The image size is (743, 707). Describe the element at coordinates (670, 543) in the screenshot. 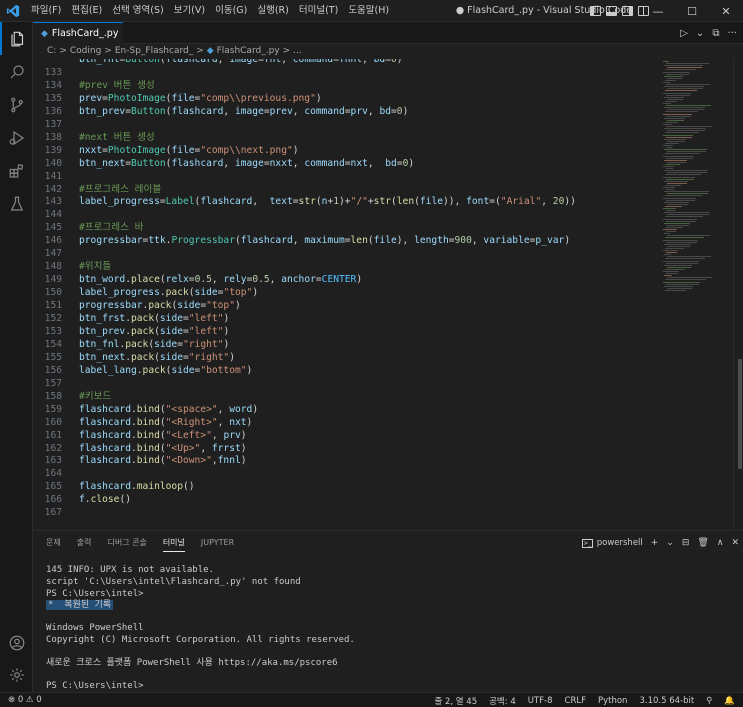

I see `terminal-dropdown-icon: ⌄` at that location.